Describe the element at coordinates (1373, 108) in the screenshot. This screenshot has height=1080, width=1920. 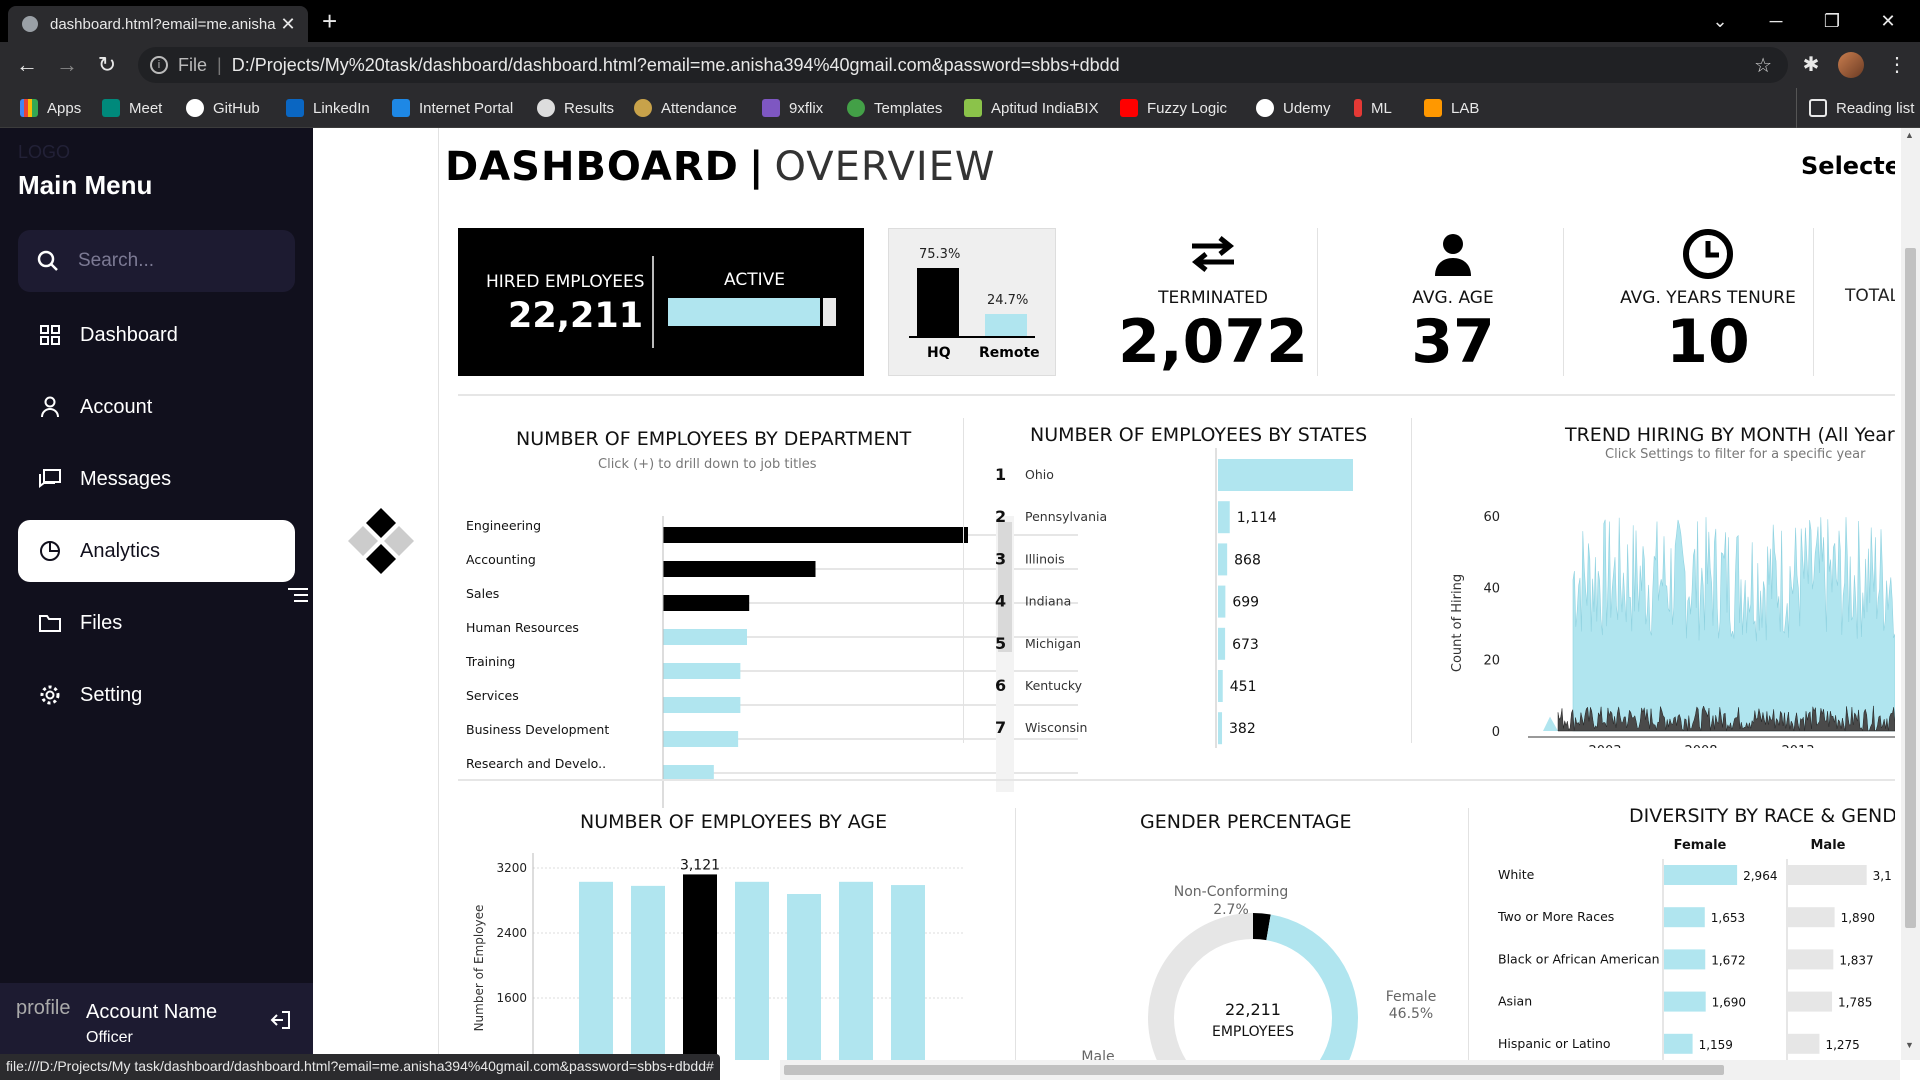
I see `bookmark-ml: ML` at that location.